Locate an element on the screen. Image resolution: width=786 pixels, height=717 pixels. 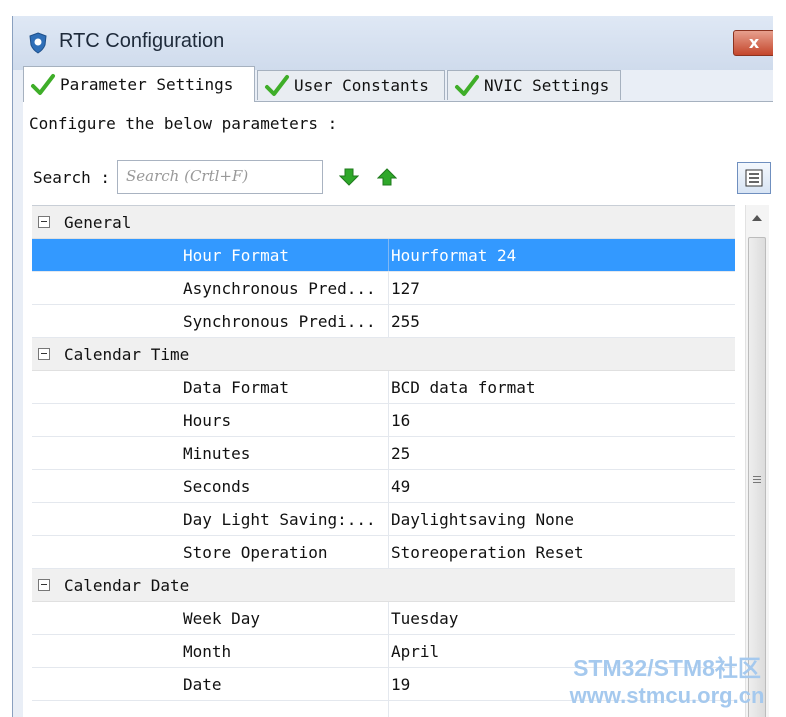
watermark-line-1: STM32/STM8社区 is located at coordinates (667, 668).